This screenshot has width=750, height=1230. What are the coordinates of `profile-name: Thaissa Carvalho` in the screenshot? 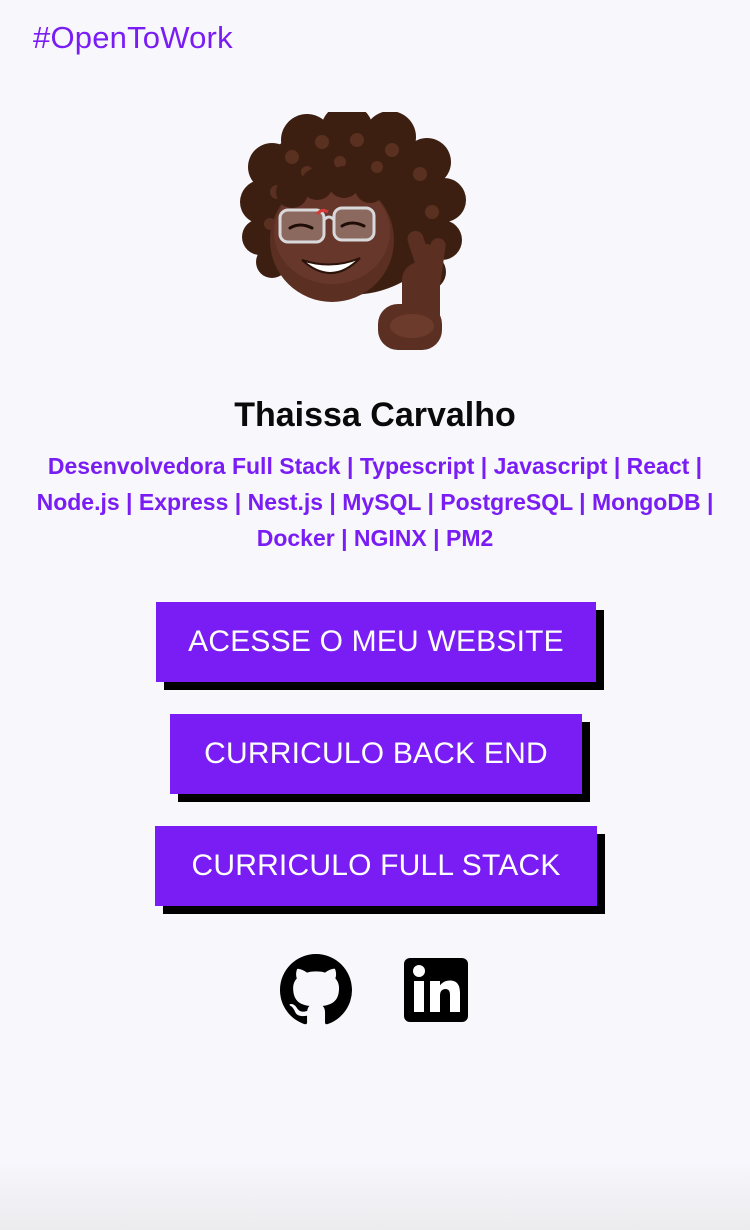 It's located at (375, 415).